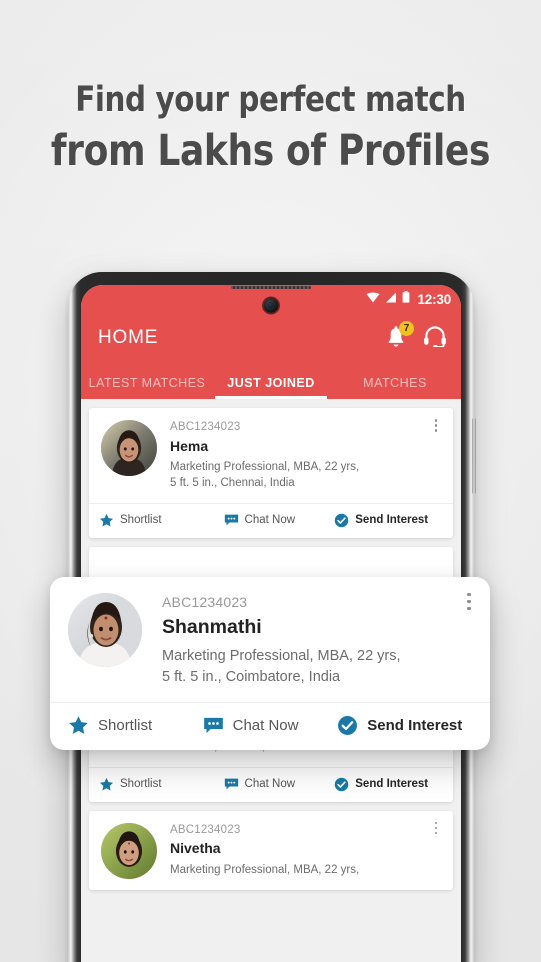 This screenshot has width=541, height=962. Describe the element at coordinates (195, 848) in the screenshot. I see `profile-name: Nivetha` at that location.